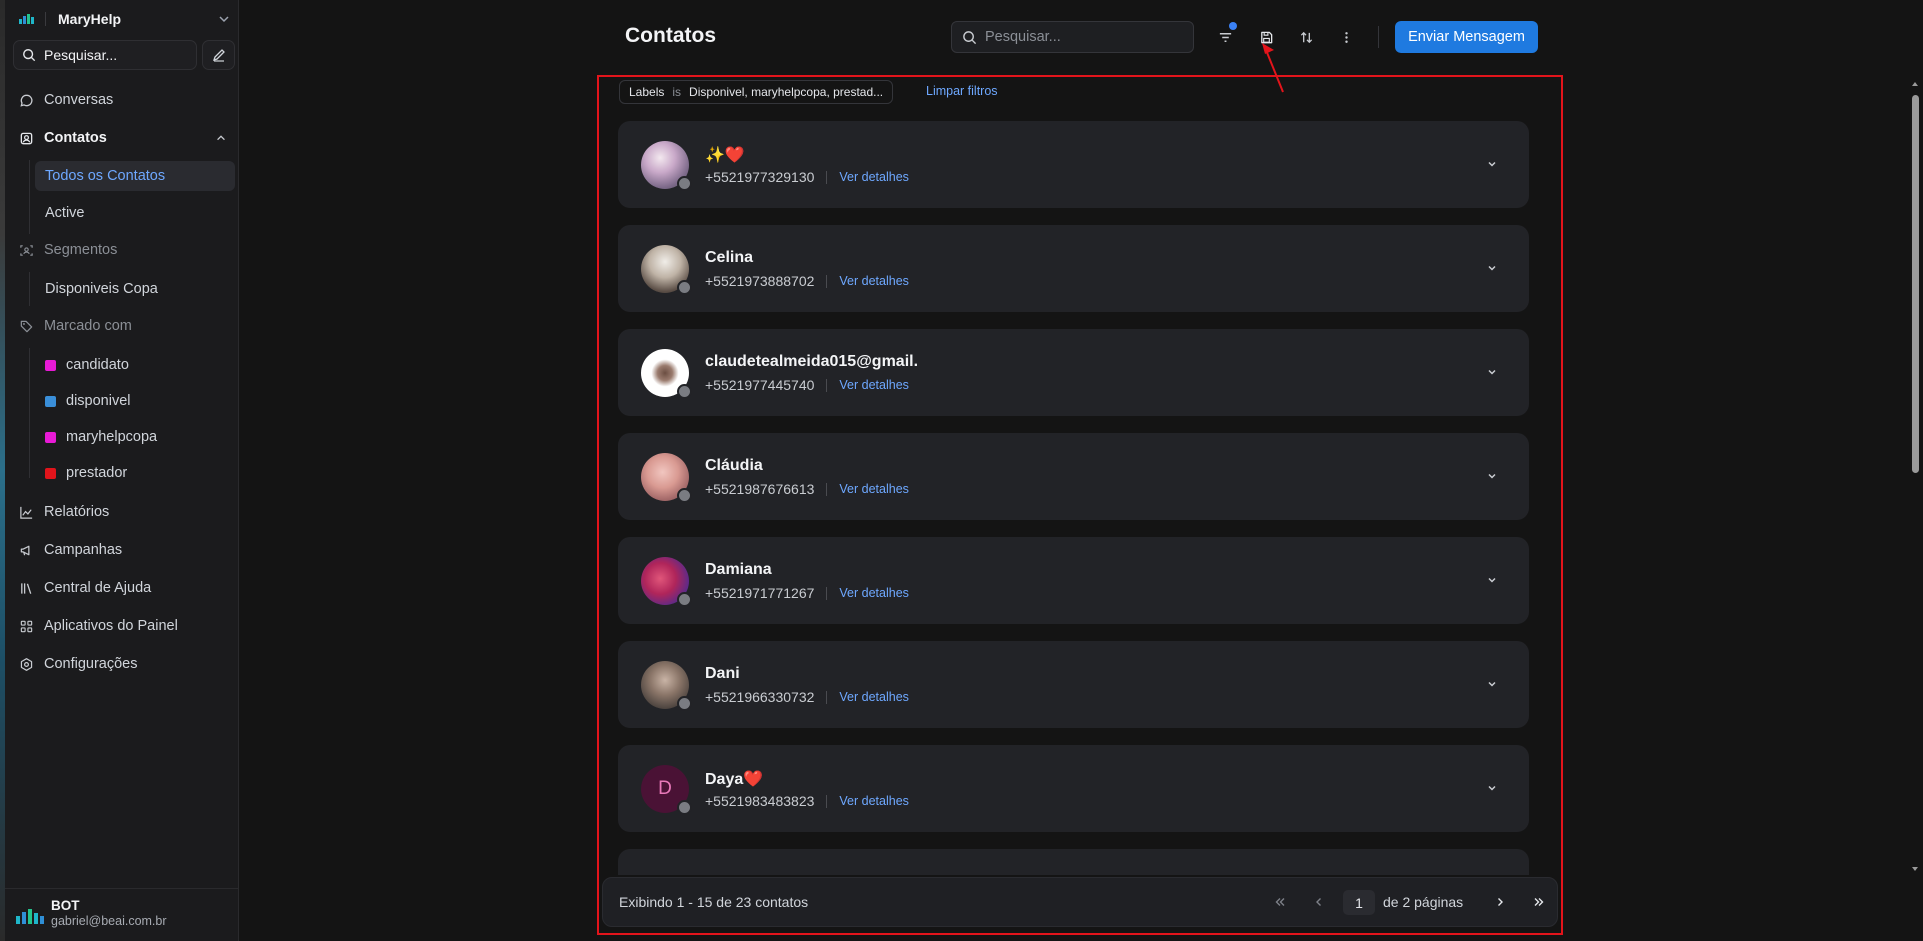  I want to click on chat-bubble-icon, so click(26, 100).